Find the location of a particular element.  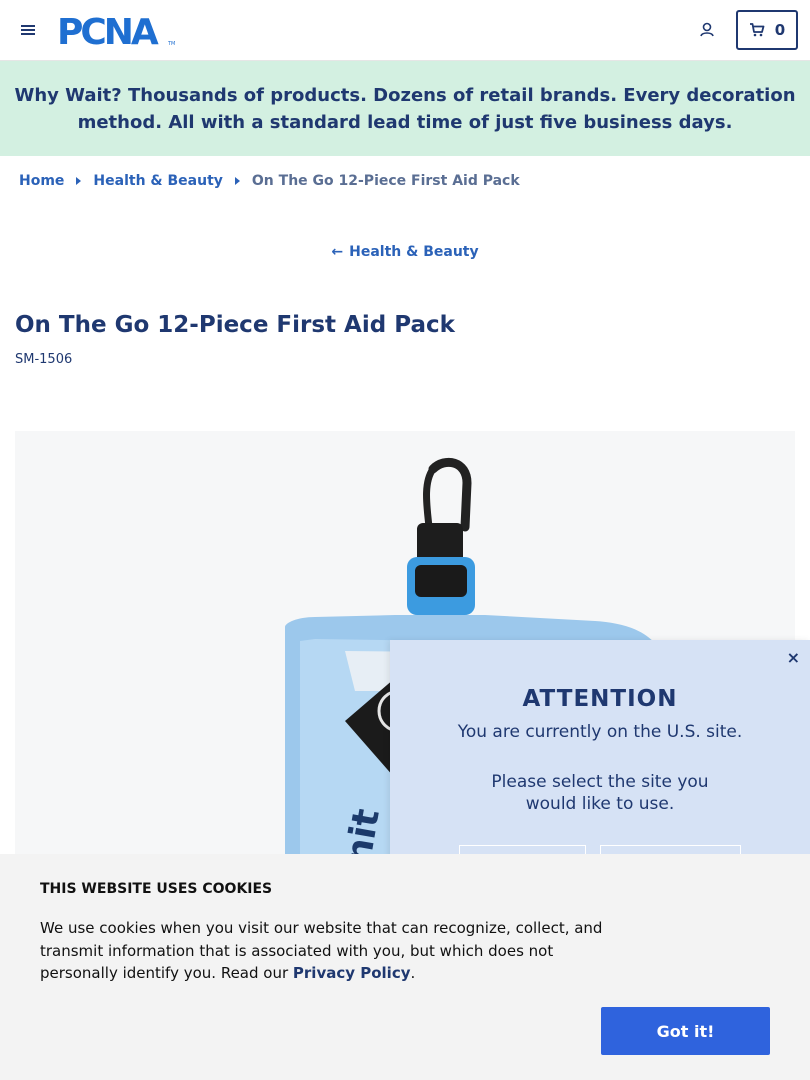

breadcrumb-current: On The Go 12-Piece First Aid Pack is located at coordinates (385, 181).